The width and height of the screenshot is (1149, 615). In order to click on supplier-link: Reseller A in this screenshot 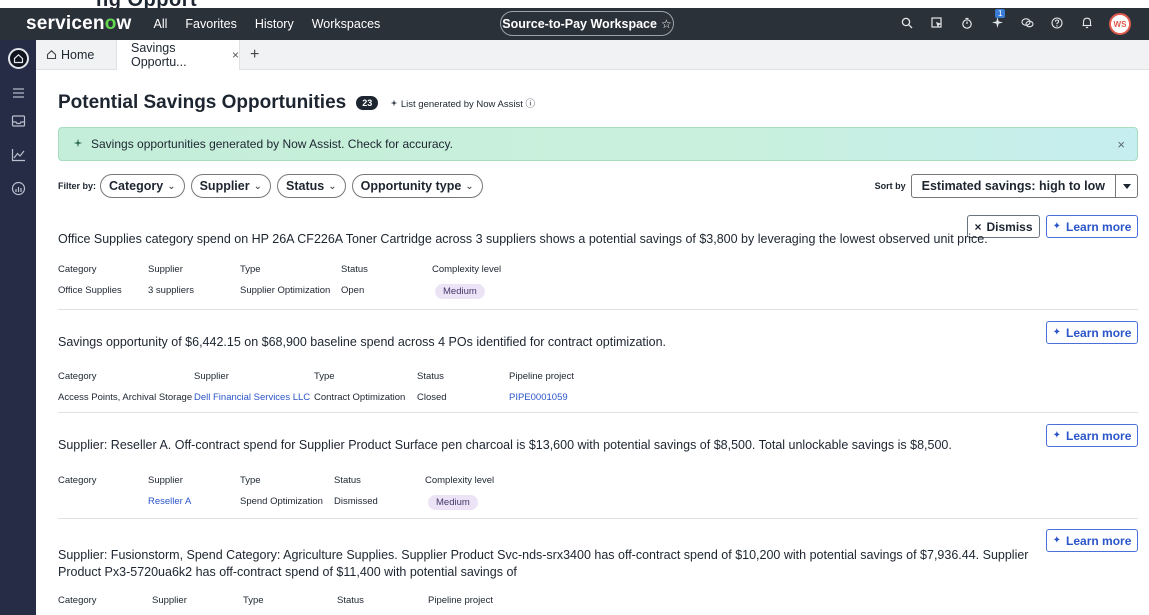, I will do `click(169, 501)`.